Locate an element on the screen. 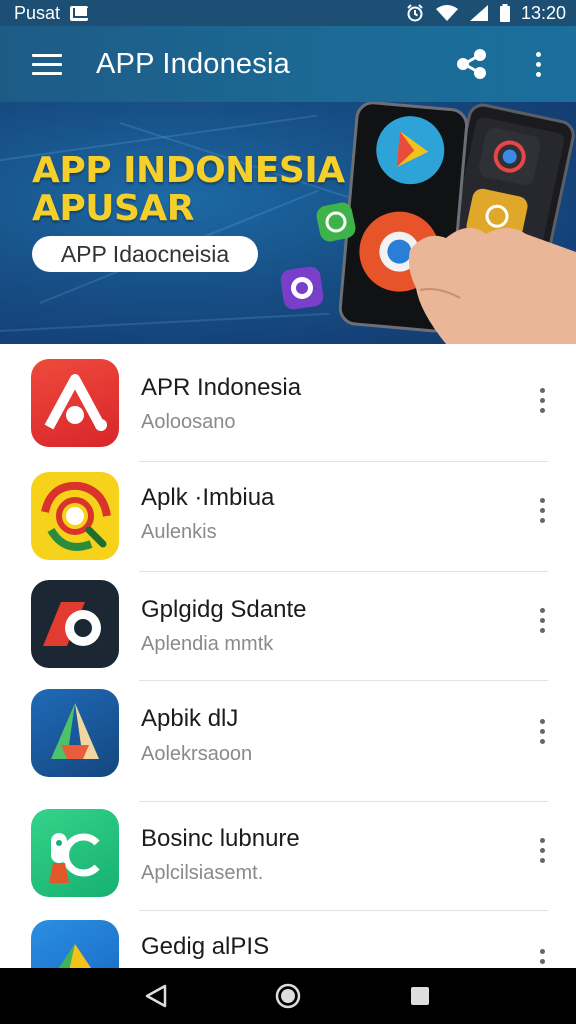 Image resolution: width=576 pixels, height=1024 pixels. list-item: Aplk ·Imbiua Aulenkis is located at coordinates (288, 517).